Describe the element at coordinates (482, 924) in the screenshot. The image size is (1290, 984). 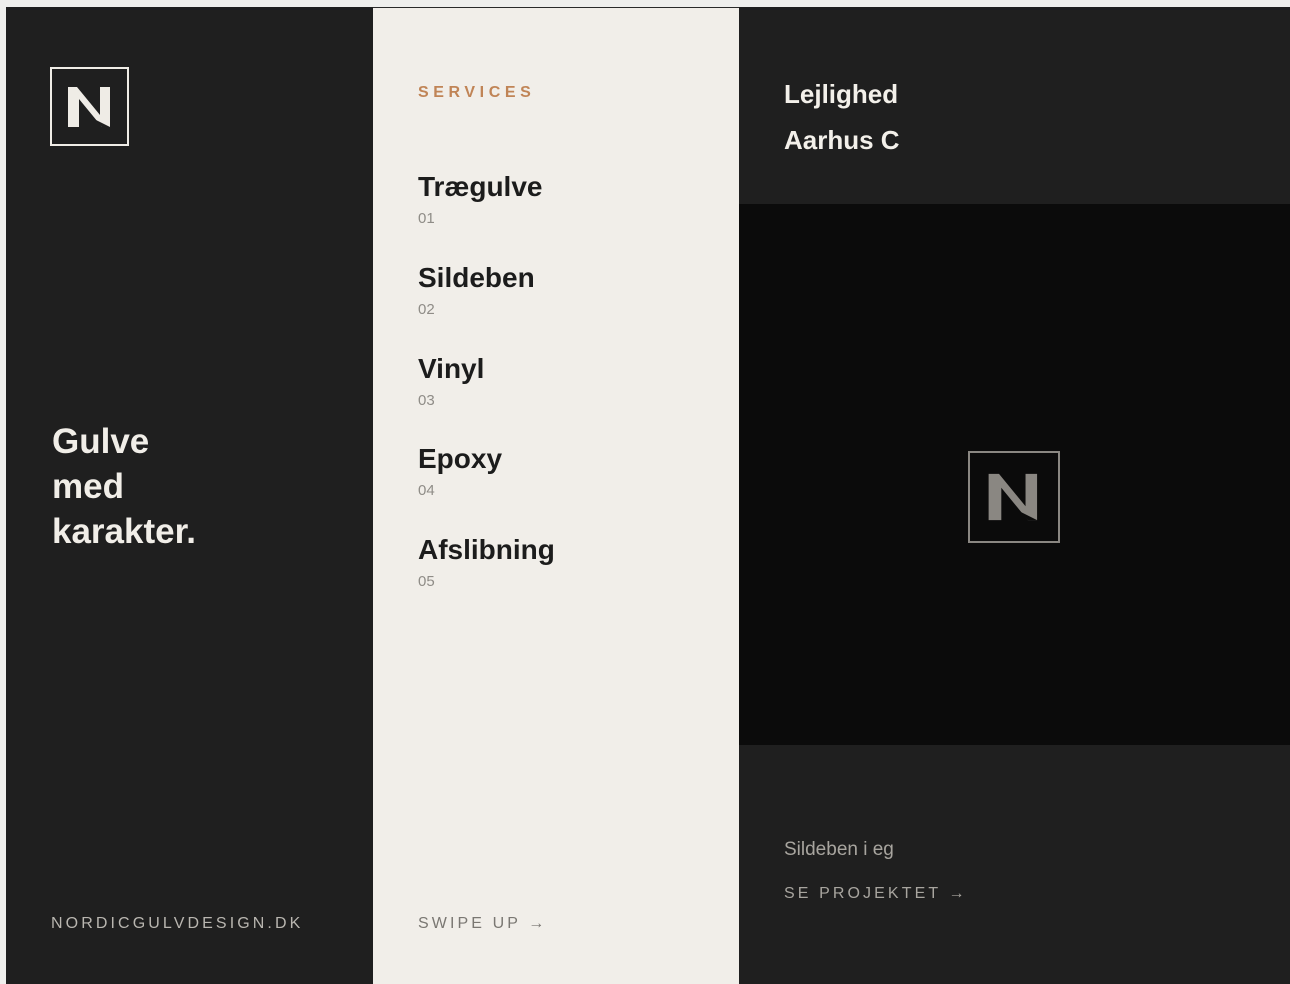
I see `swipe-up-link: SWIPE UP →` at that location.